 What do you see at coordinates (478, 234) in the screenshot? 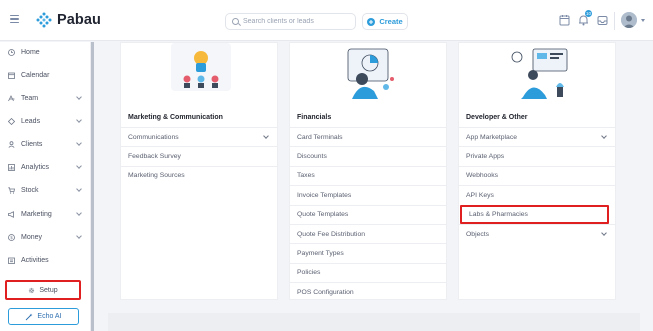
I see `row-label: Objects` at bounding box center [478, 234].